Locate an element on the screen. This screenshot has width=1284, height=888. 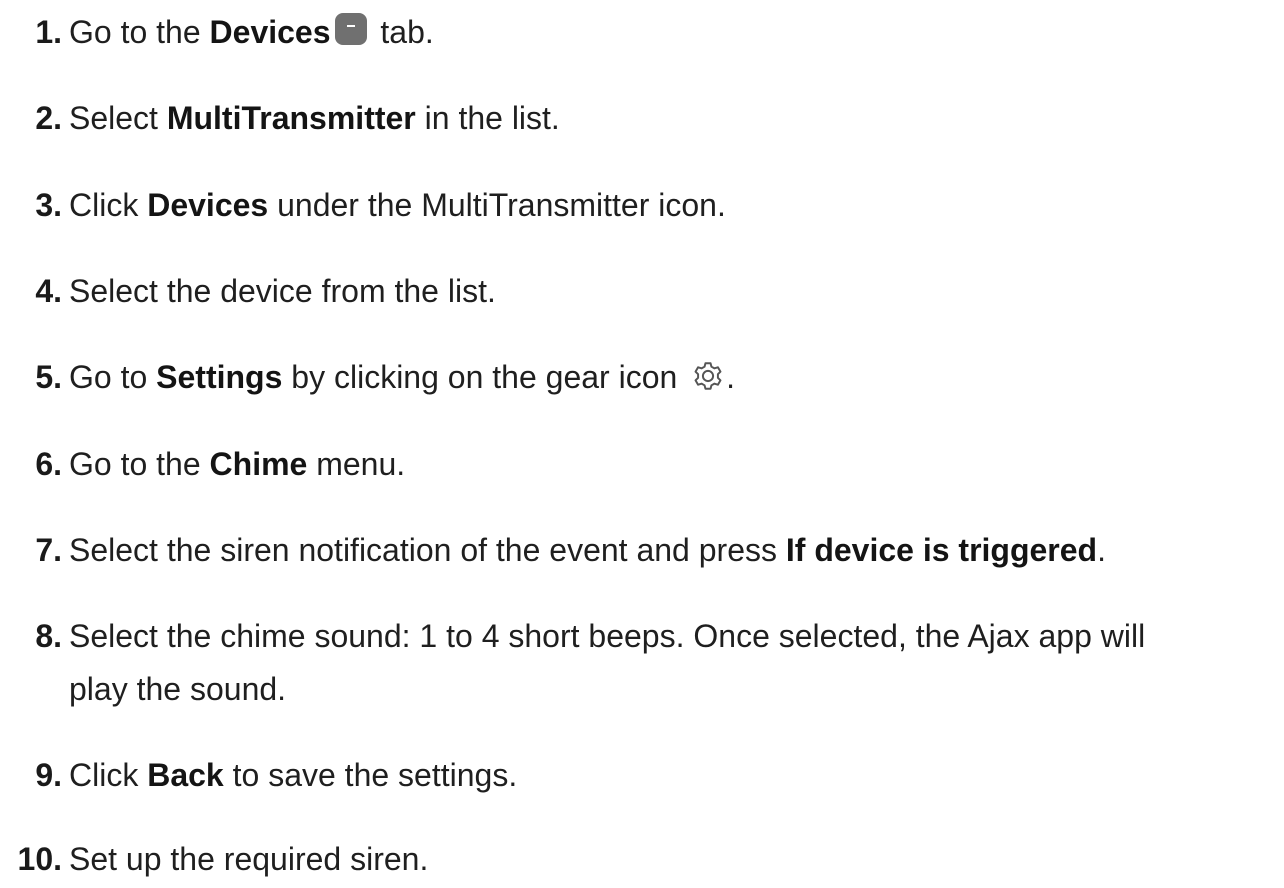
step-text: Set up the required siren. is located at coordinates (249, 859).